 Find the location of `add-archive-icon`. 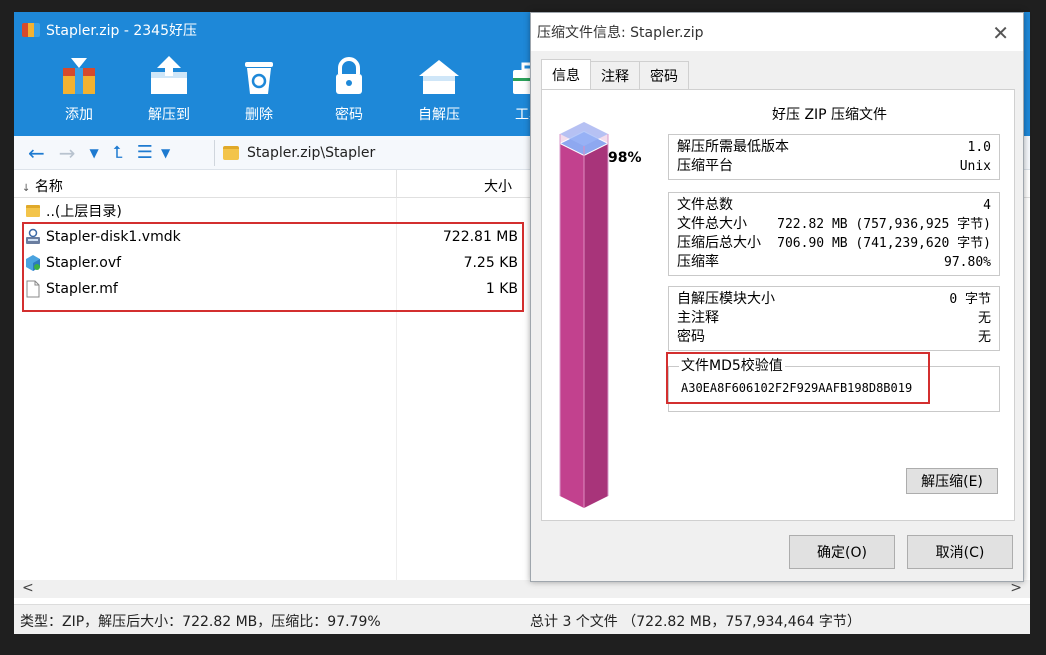

add-archive-icon is located at coordinates (79, 76).